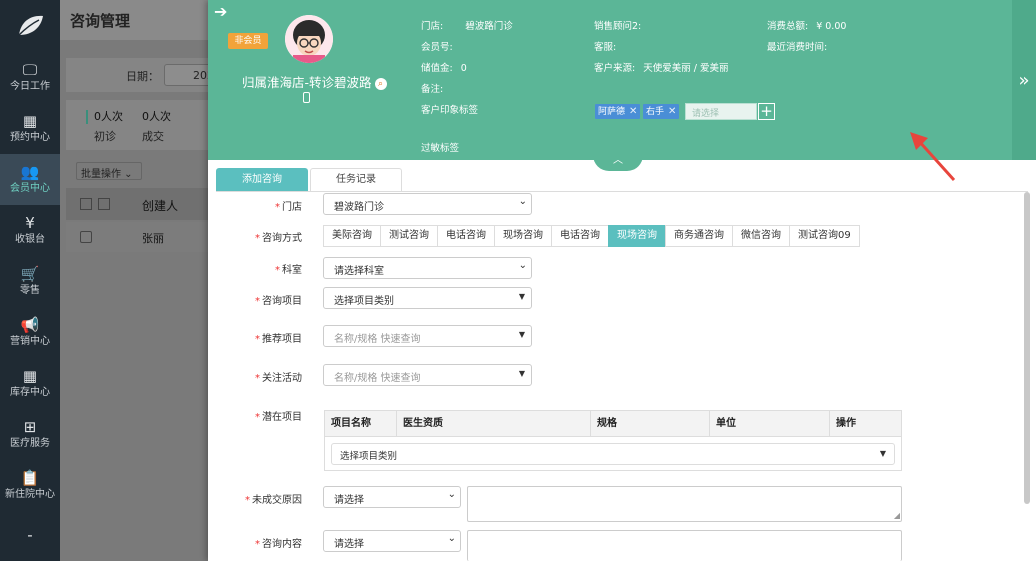  What do you see at coordinates (444, 67) in the screenshot?
I see `info-balance: 储值金: 0` at bounding box center [444, 67].